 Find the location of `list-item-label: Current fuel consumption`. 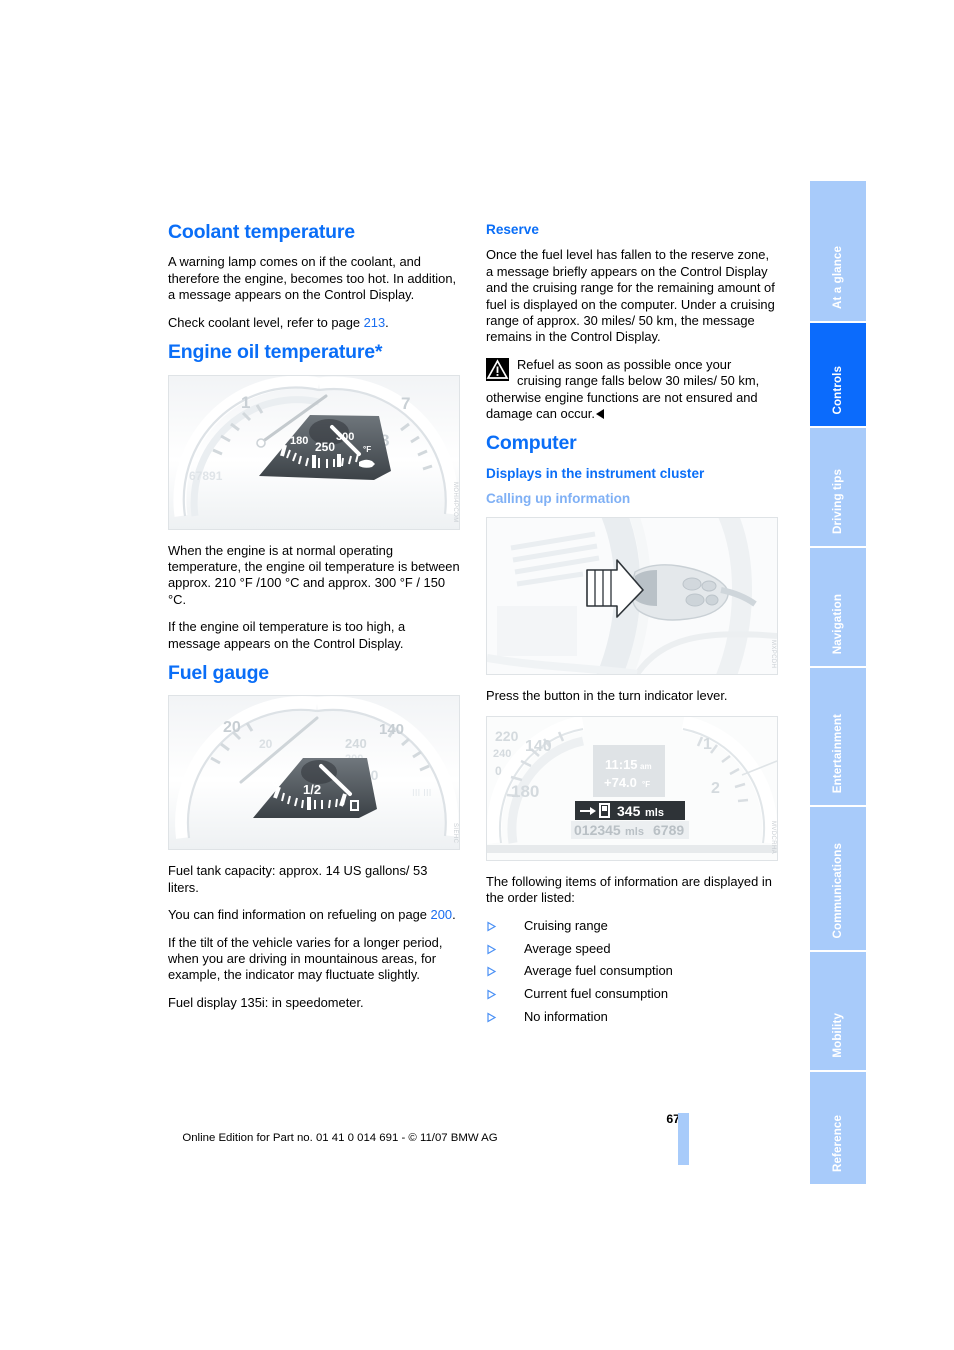

list-item-label: Current fuel consumption is located at coordinates (596, 994).